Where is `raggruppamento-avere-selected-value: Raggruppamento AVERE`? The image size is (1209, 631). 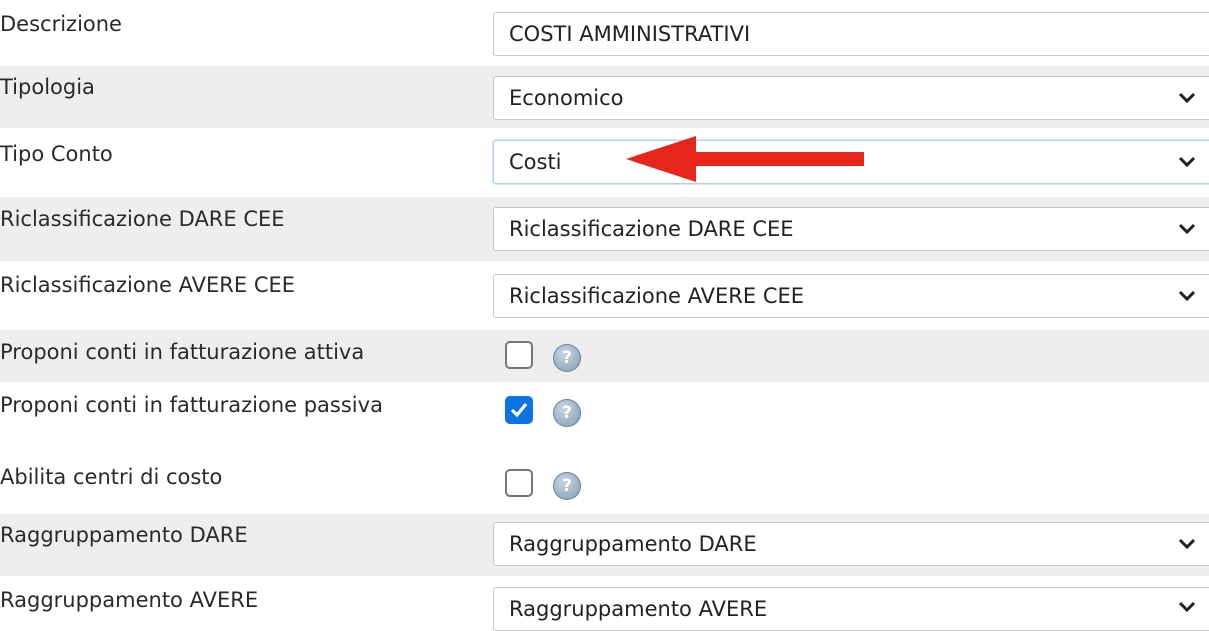
raggruppamento-avere-selected-value: Raggruppamento AVERE is located at coordinates (638, 609).